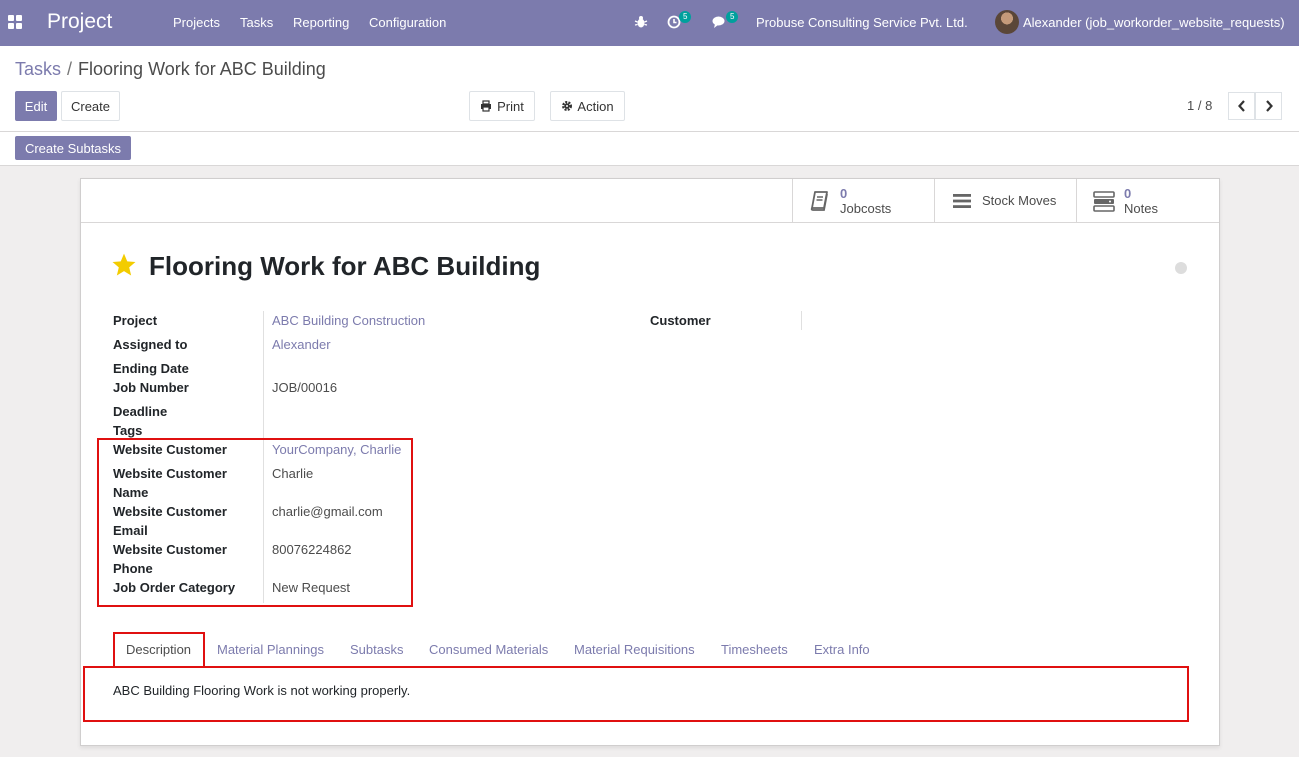  What do you see at coordinates (732, 17) in the screenshot?
I see `message-count-badge: 5` at bounding box center [732, 17].